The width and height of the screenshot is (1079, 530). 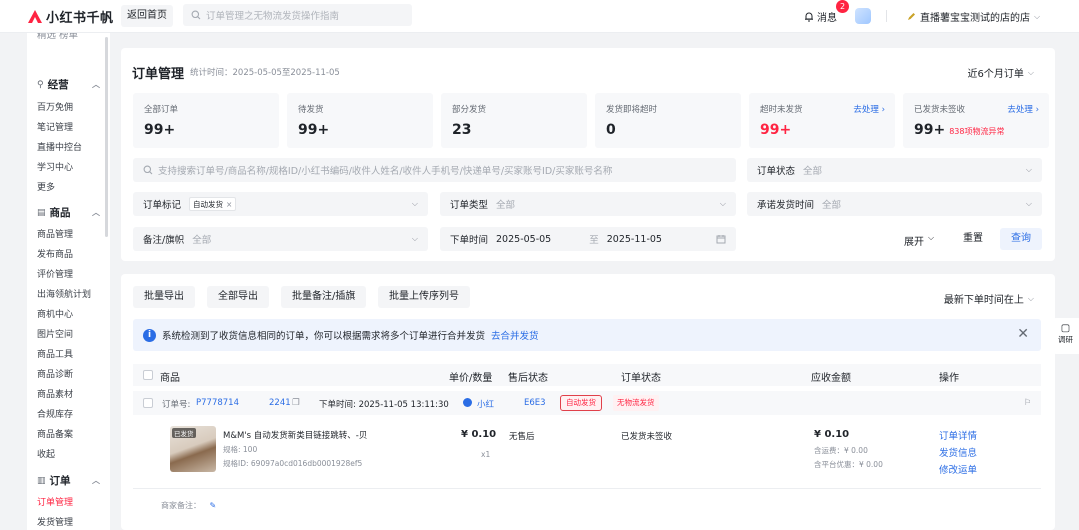 I want to click on column-header: 应收金额, so click(x=831, y=378).